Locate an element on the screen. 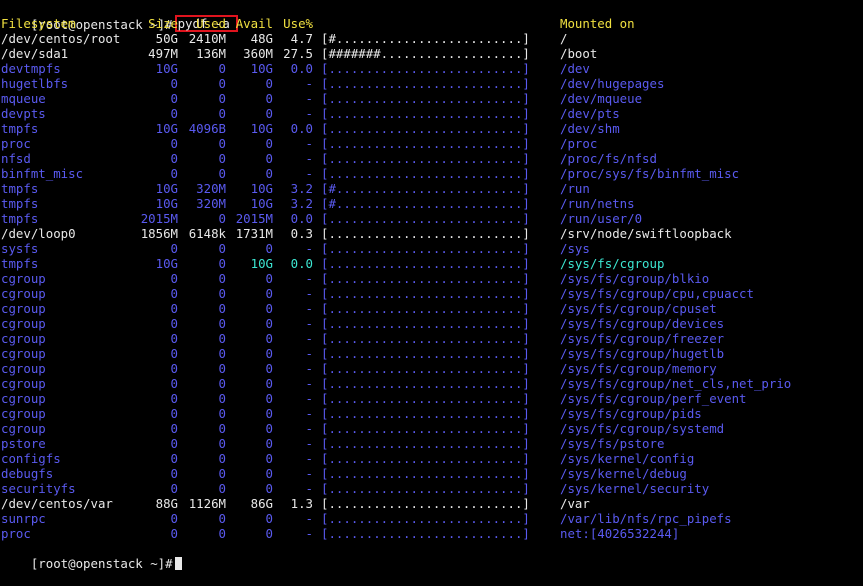 Image resolution: width=863 pixels, height=586 pixels. filesystem-cell: devtmpfs is located at coordinates (31, 68).